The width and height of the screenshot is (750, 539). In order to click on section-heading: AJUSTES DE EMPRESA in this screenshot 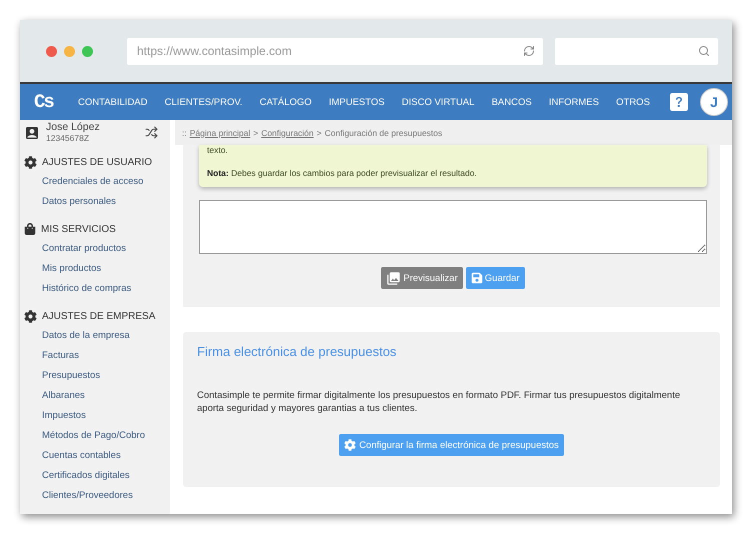, I will do `click(99, 316)`.